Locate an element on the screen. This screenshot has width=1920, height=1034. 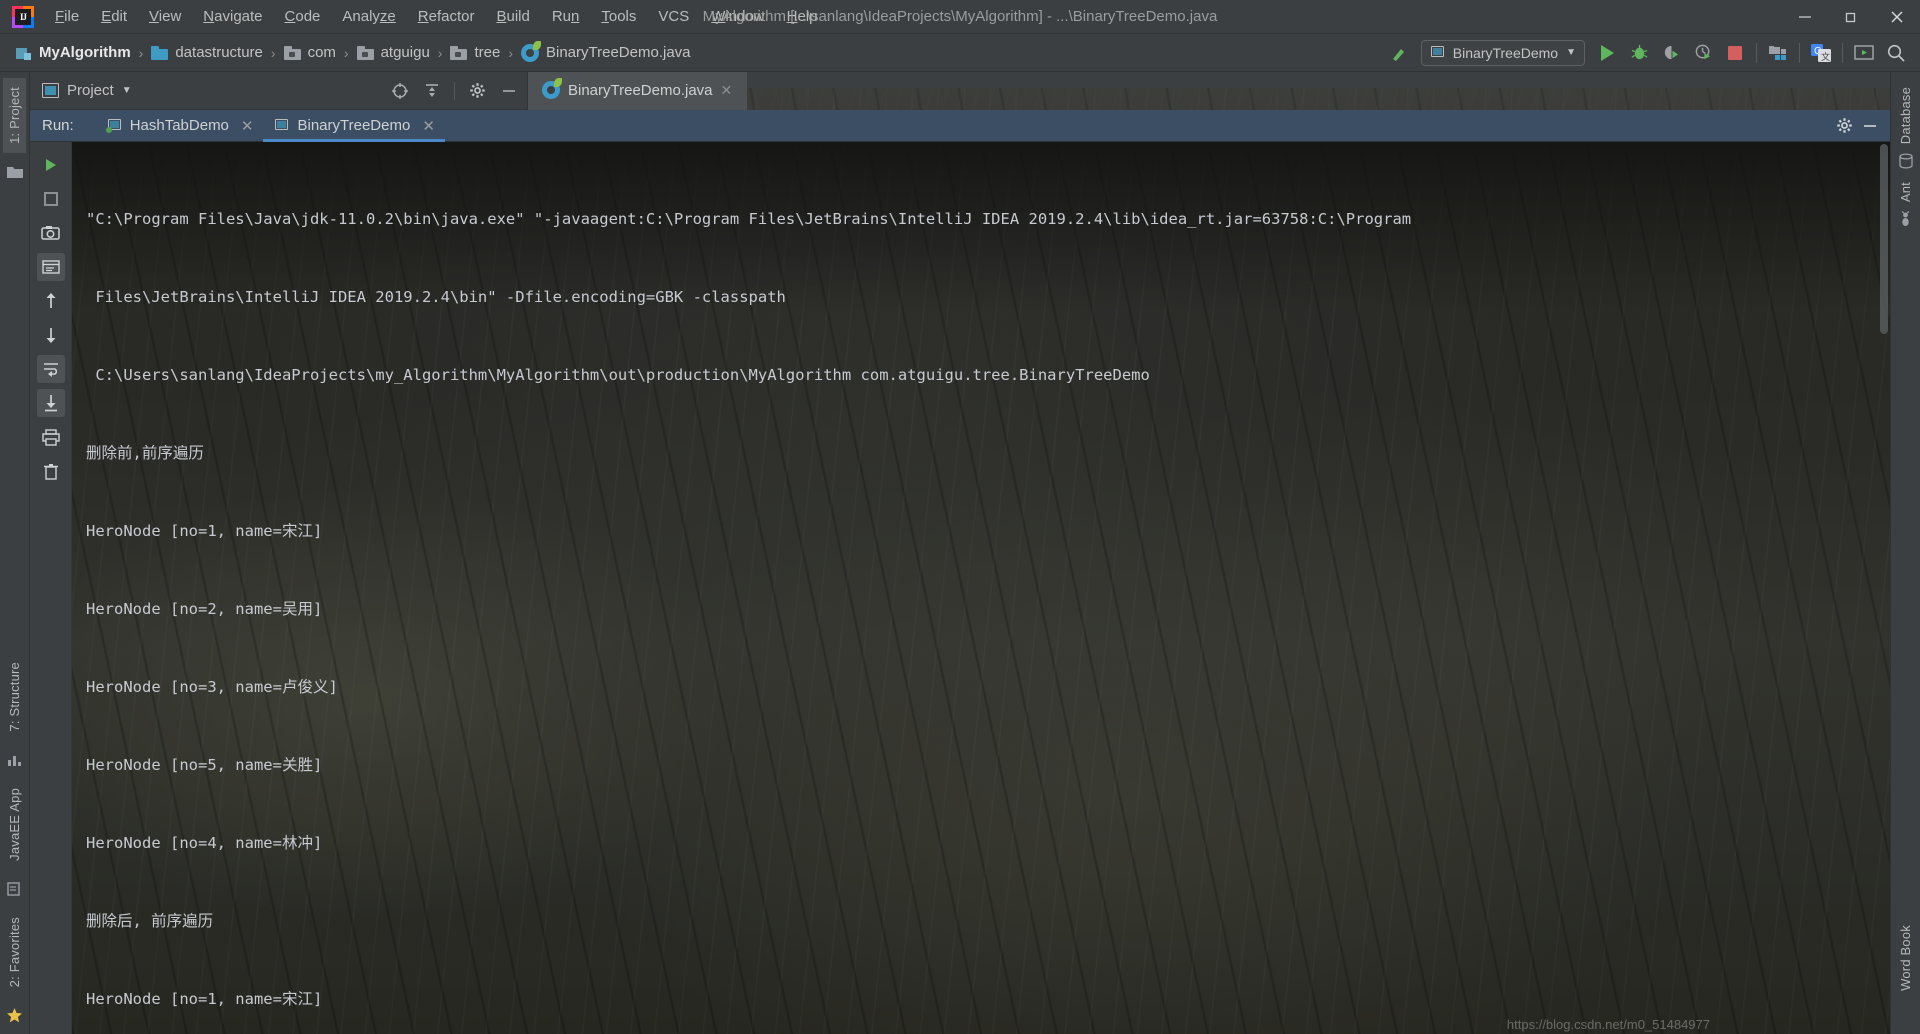
clock-play-icon is located at coordinates (1702, 52).